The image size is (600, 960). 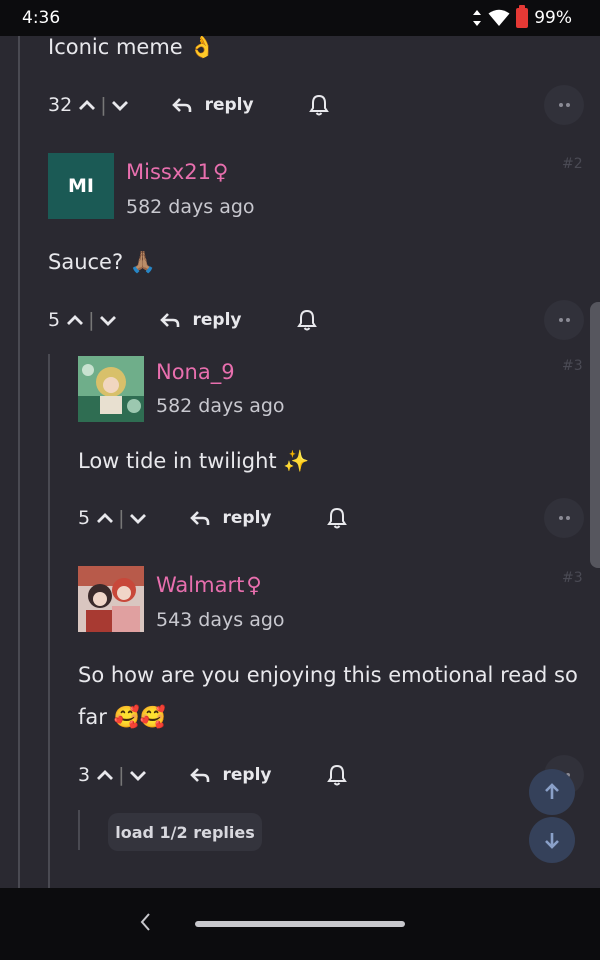 I want to click on vote-count: 32, so click(x=60, y=105).